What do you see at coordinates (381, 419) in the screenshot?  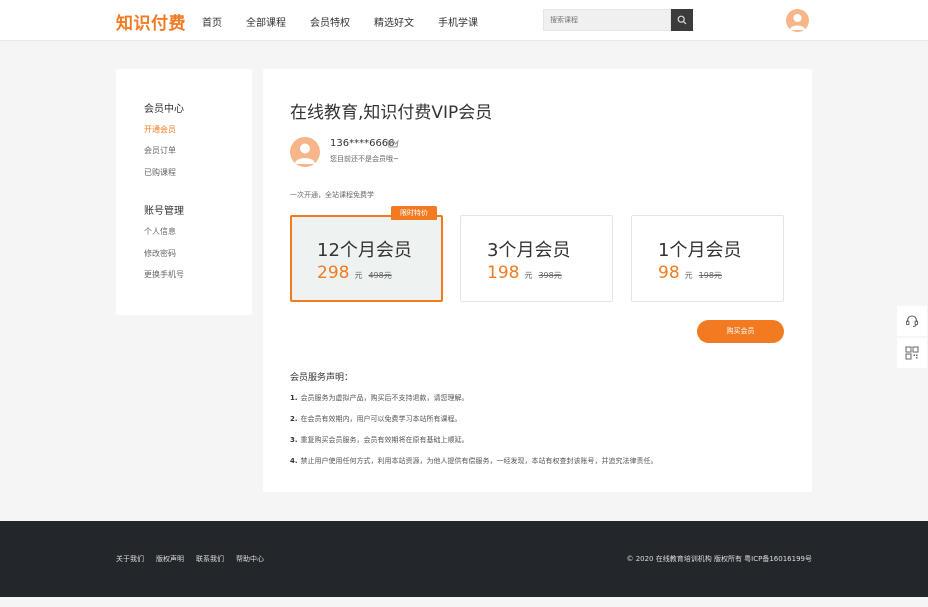 I see `notice-text: 在会员有效期内，用户可以免费学习本站所有课程。` at bounding box center [381, 419].